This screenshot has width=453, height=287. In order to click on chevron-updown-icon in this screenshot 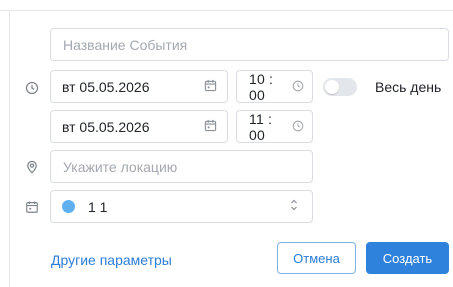, I will do `click(294, 206)`.